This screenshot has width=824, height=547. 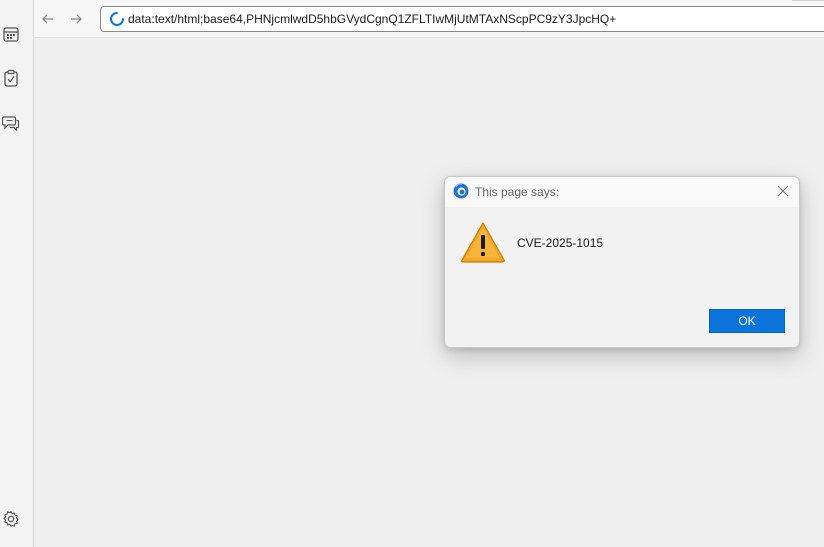 What do you see at coordinates (11, 123) in the screenshot?
I see `chat-bubbles-icon` at bounding box center [11, 123].